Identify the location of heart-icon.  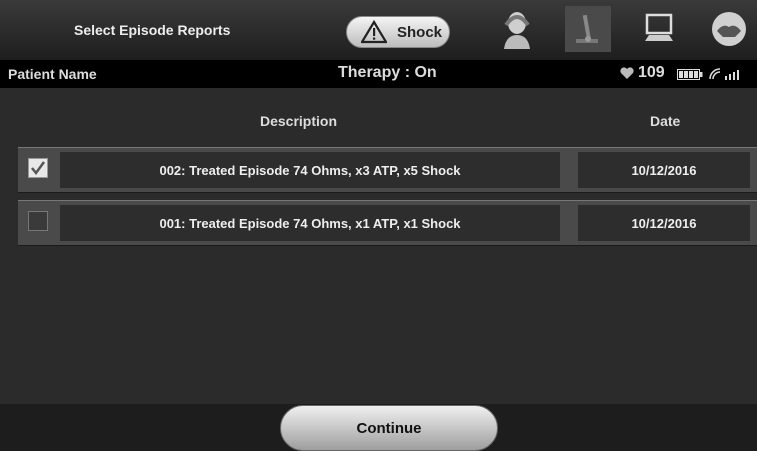
(627, 72).